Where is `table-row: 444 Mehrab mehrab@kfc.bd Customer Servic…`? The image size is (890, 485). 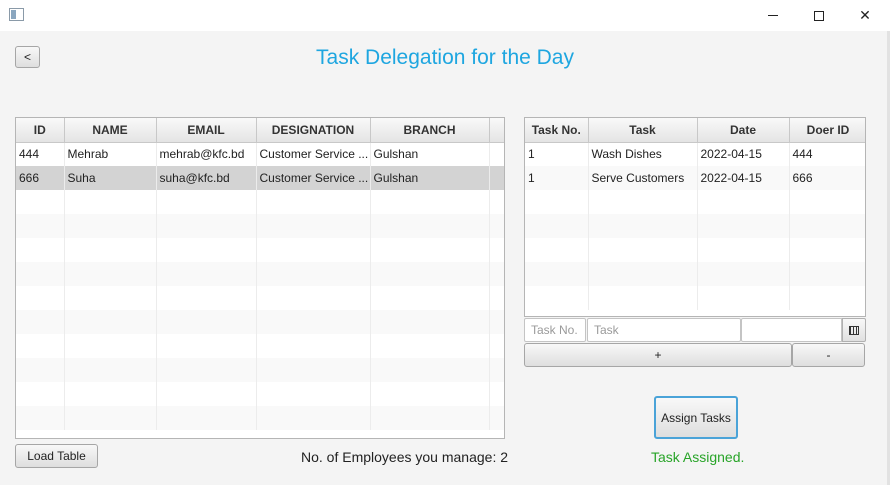
table-row: 444 Mehrab mehrab@kfc.bd Customer Servic… is located at coordinates (260, 154).